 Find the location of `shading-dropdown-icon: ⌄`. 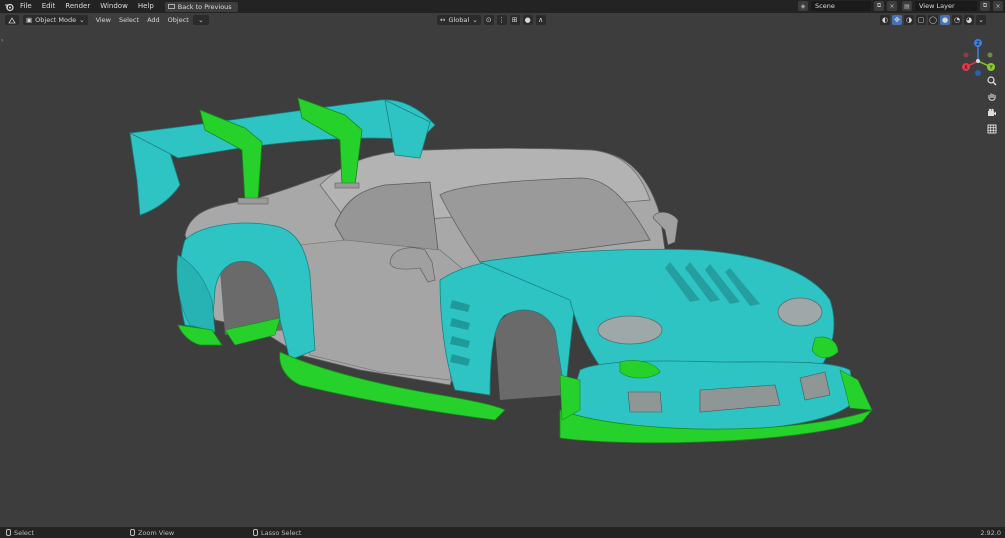

shading-dropdown-icon: ⌄ is located at coordinates (981, 20).